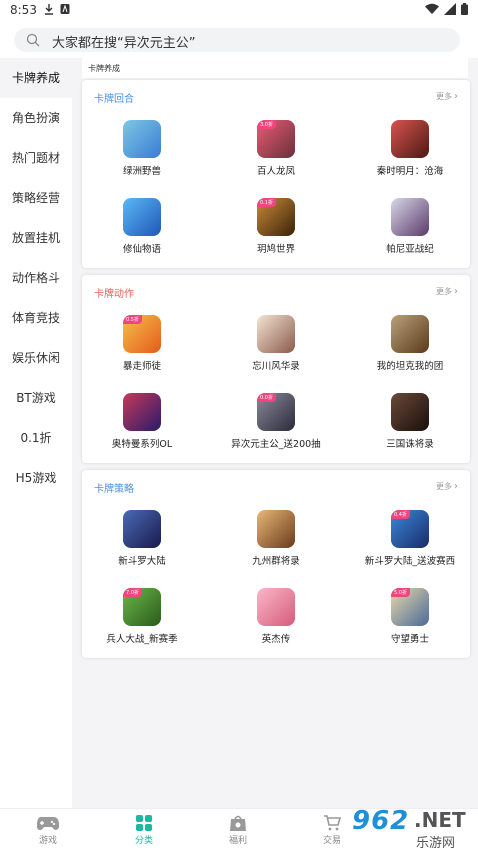 This screenshot has height=851, width=478. What do you see at coordinates (464, 9) in the screenshot?
I see `battery-icon` at bounding box center [464, 9].